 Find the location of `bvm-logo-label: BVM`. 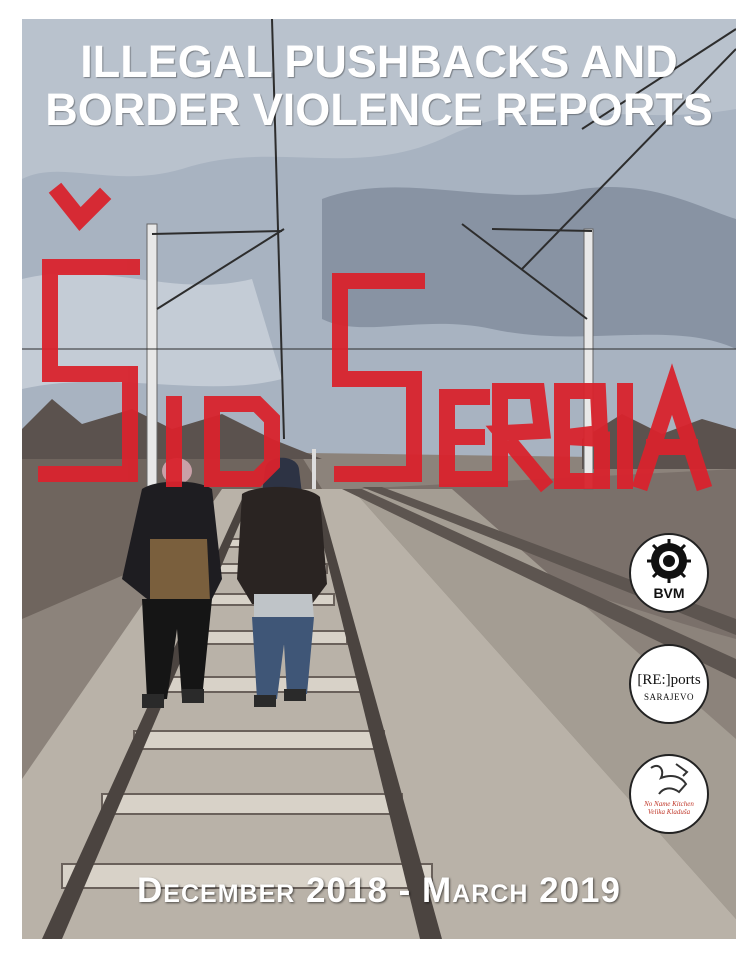

bvm-logo-label: BVM is located at coordinates (669, 593).